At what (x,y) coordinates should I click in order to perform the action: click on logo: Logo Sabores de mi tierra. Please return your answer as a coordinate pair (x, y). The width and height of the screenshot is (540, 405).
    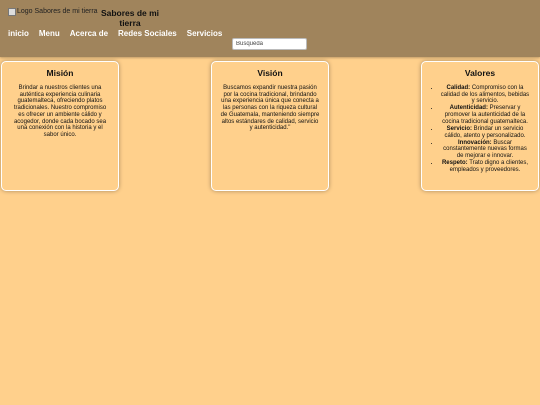
    Looking at the image, I should click on (53, 12).